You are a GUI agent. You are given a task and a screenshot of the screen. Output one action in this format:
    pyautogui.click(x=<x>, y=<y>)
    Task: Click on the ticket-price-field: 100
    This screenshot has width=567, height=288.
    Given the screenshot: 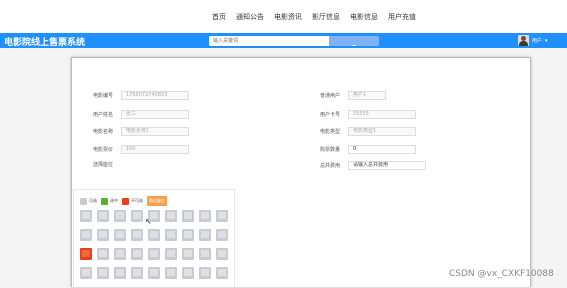 What is the action you would take?
    pyautogui.click(x=155, y=149)
    